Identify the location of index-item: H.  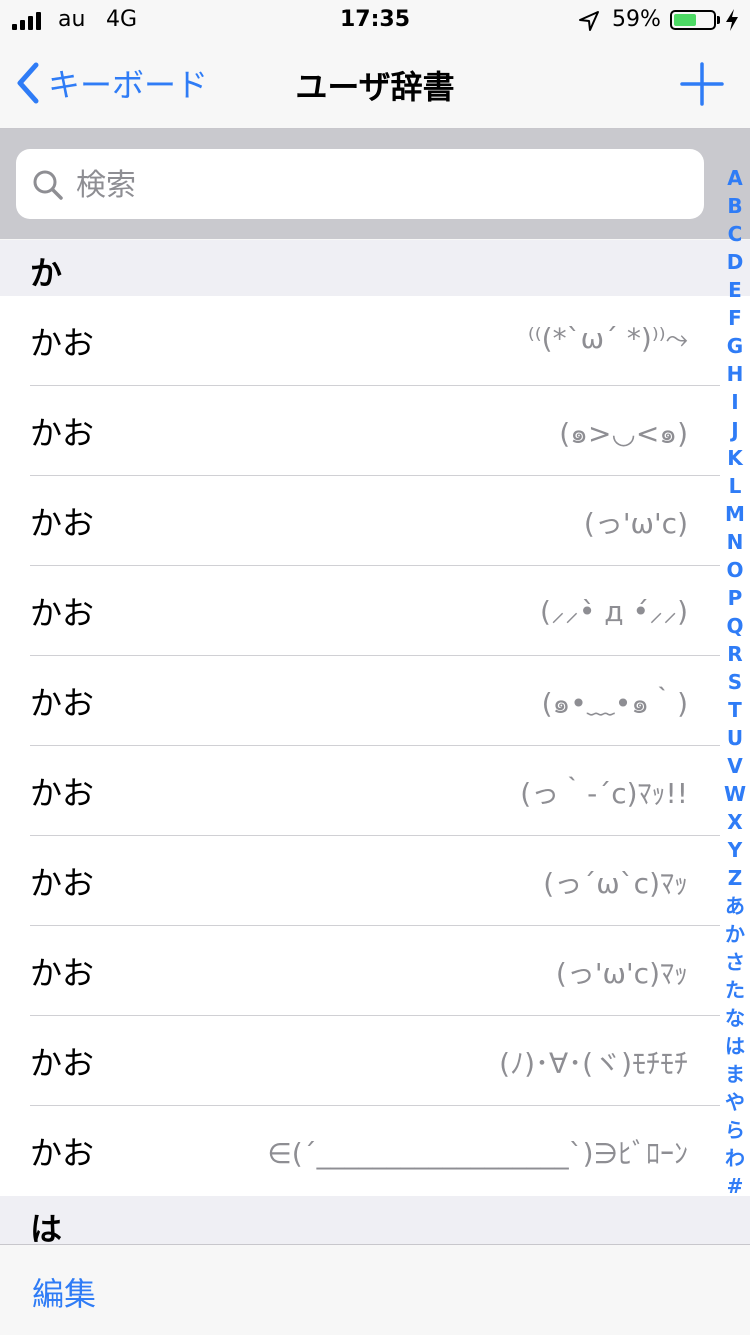
(735, 374).